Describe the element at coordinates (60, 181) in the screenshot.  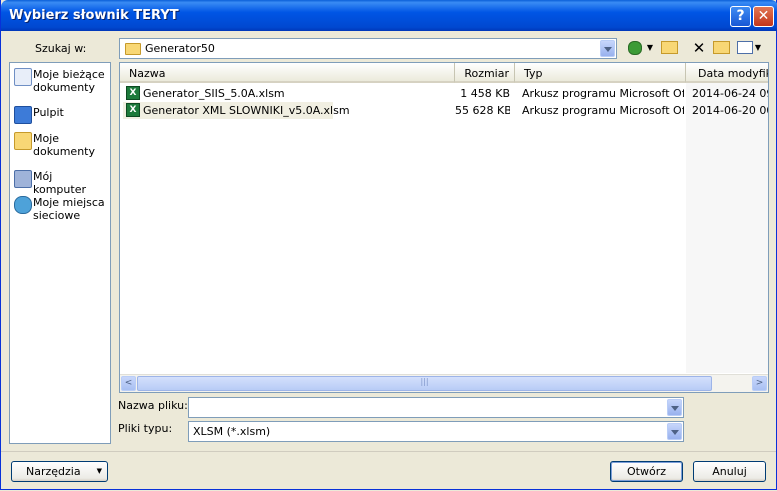
I see `place-my-computer: Mój komputer` at that location.